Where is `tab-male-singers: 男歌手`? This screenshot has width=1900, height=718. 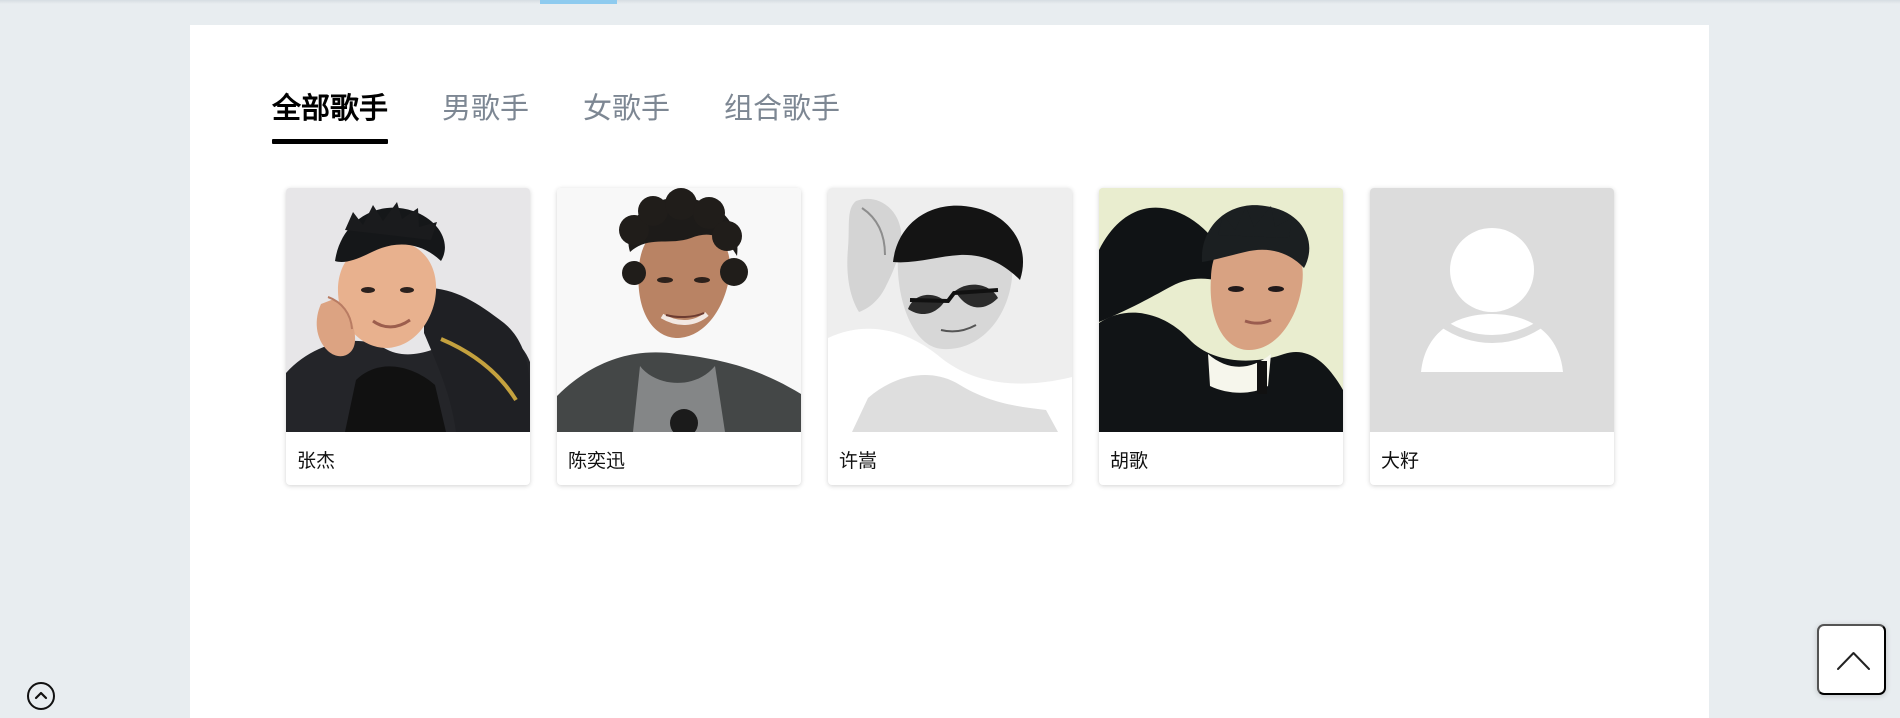 tab-male-singers: 男歌手 is located at coordinates (485, 118).